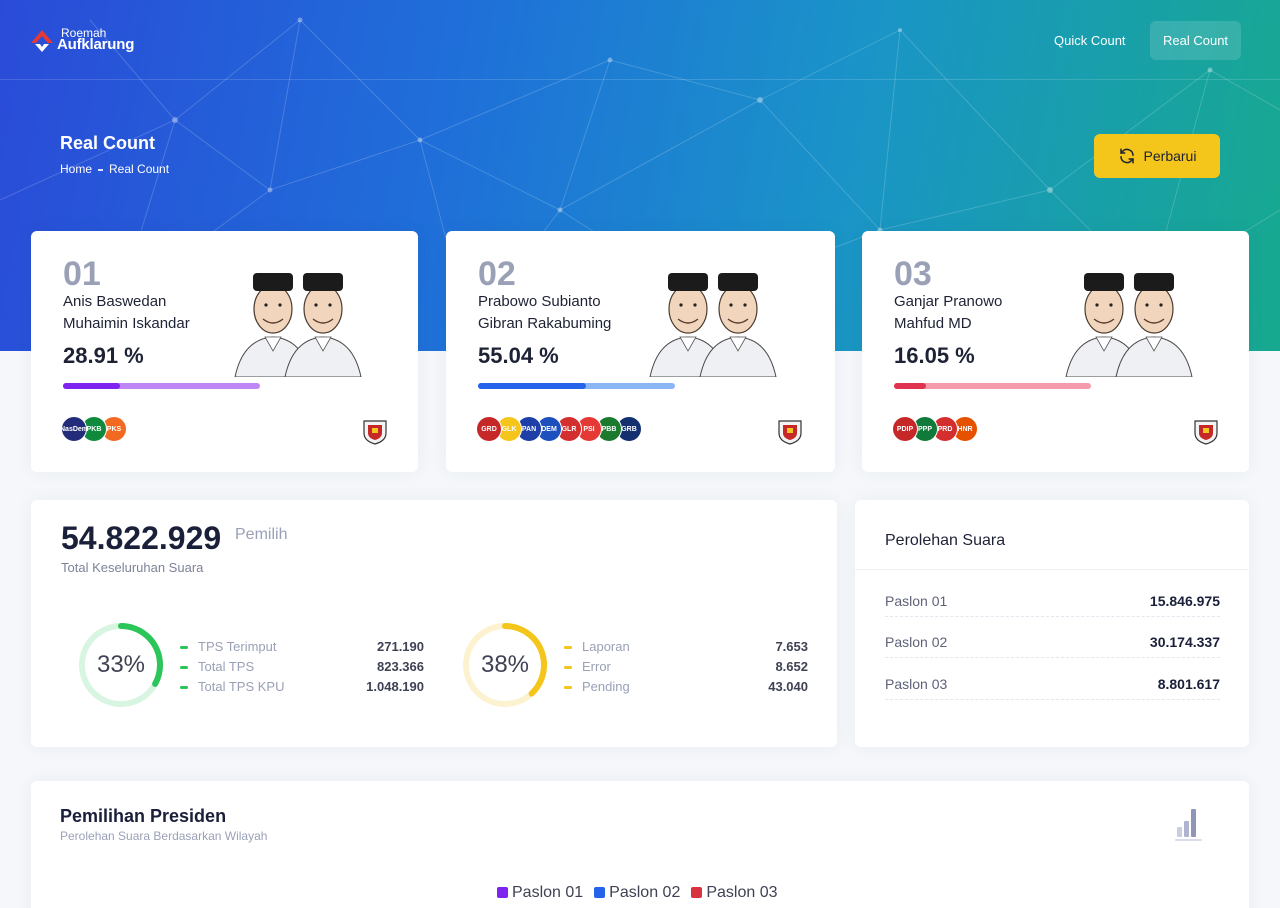  Describe the element at coordinates (559, 431) in the screenshot. I see `party-logos: GRD GLK PAN DEM GLR PSI PBB GRB` at that location.